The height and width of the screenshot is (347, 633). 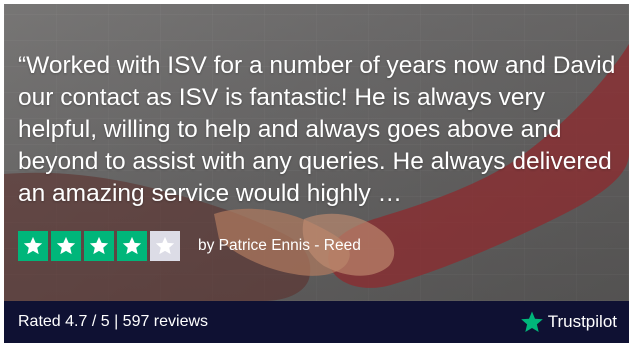 I want to click on star-rating, so click(x=99, y=246).